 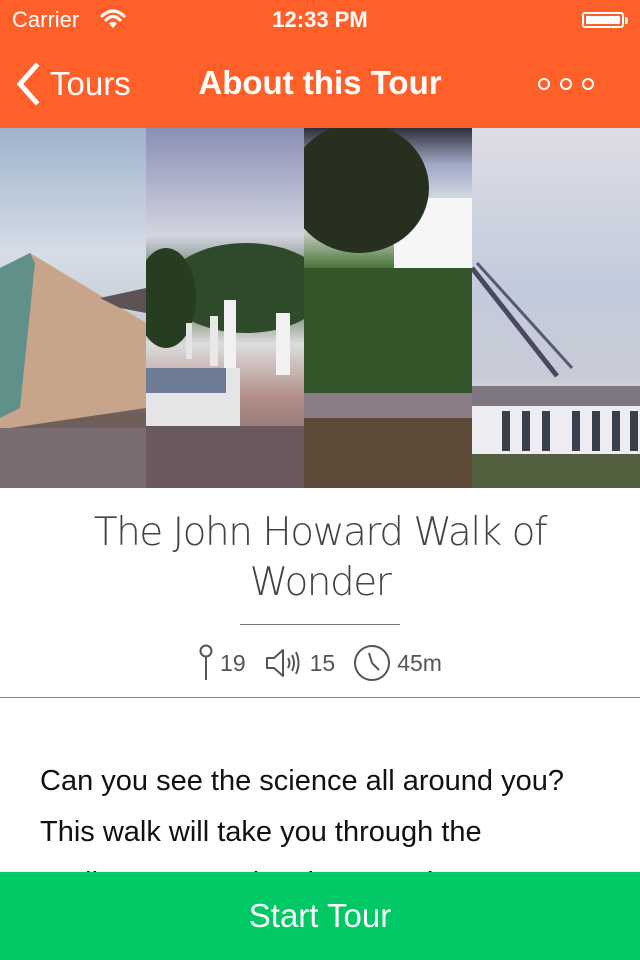 I want to click on map-pin-icon, so click(x=206, y=662).